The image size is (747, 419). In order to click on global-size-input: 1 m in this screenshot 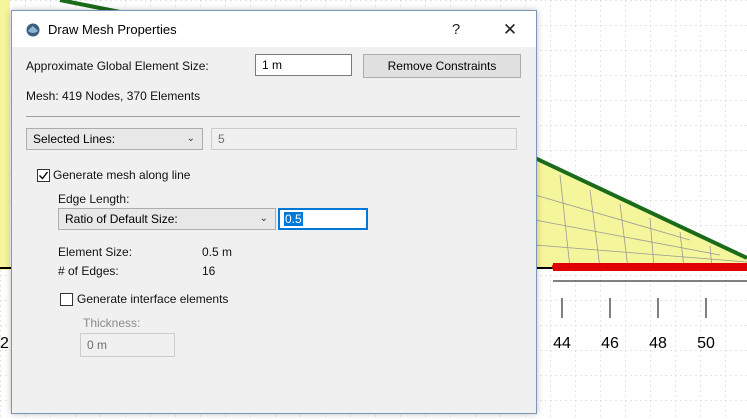, I will do `click(303, 65)`.